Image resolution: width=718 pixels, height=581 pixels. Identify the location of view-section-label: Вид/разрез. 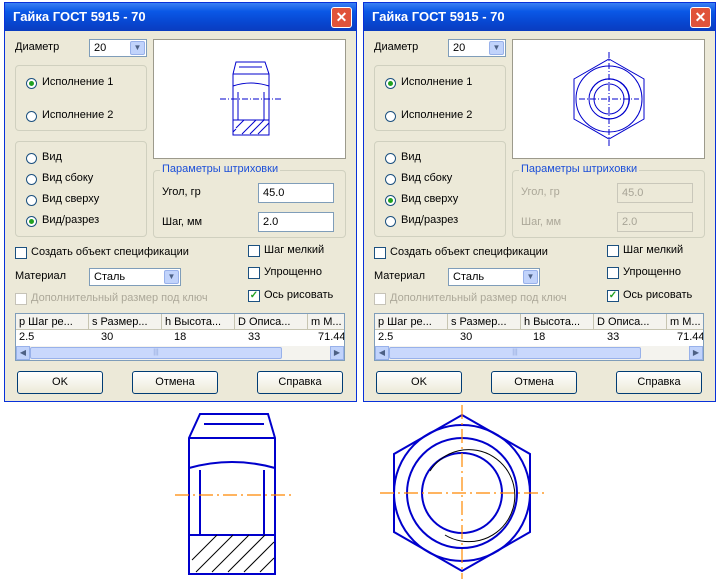
(430, 220).